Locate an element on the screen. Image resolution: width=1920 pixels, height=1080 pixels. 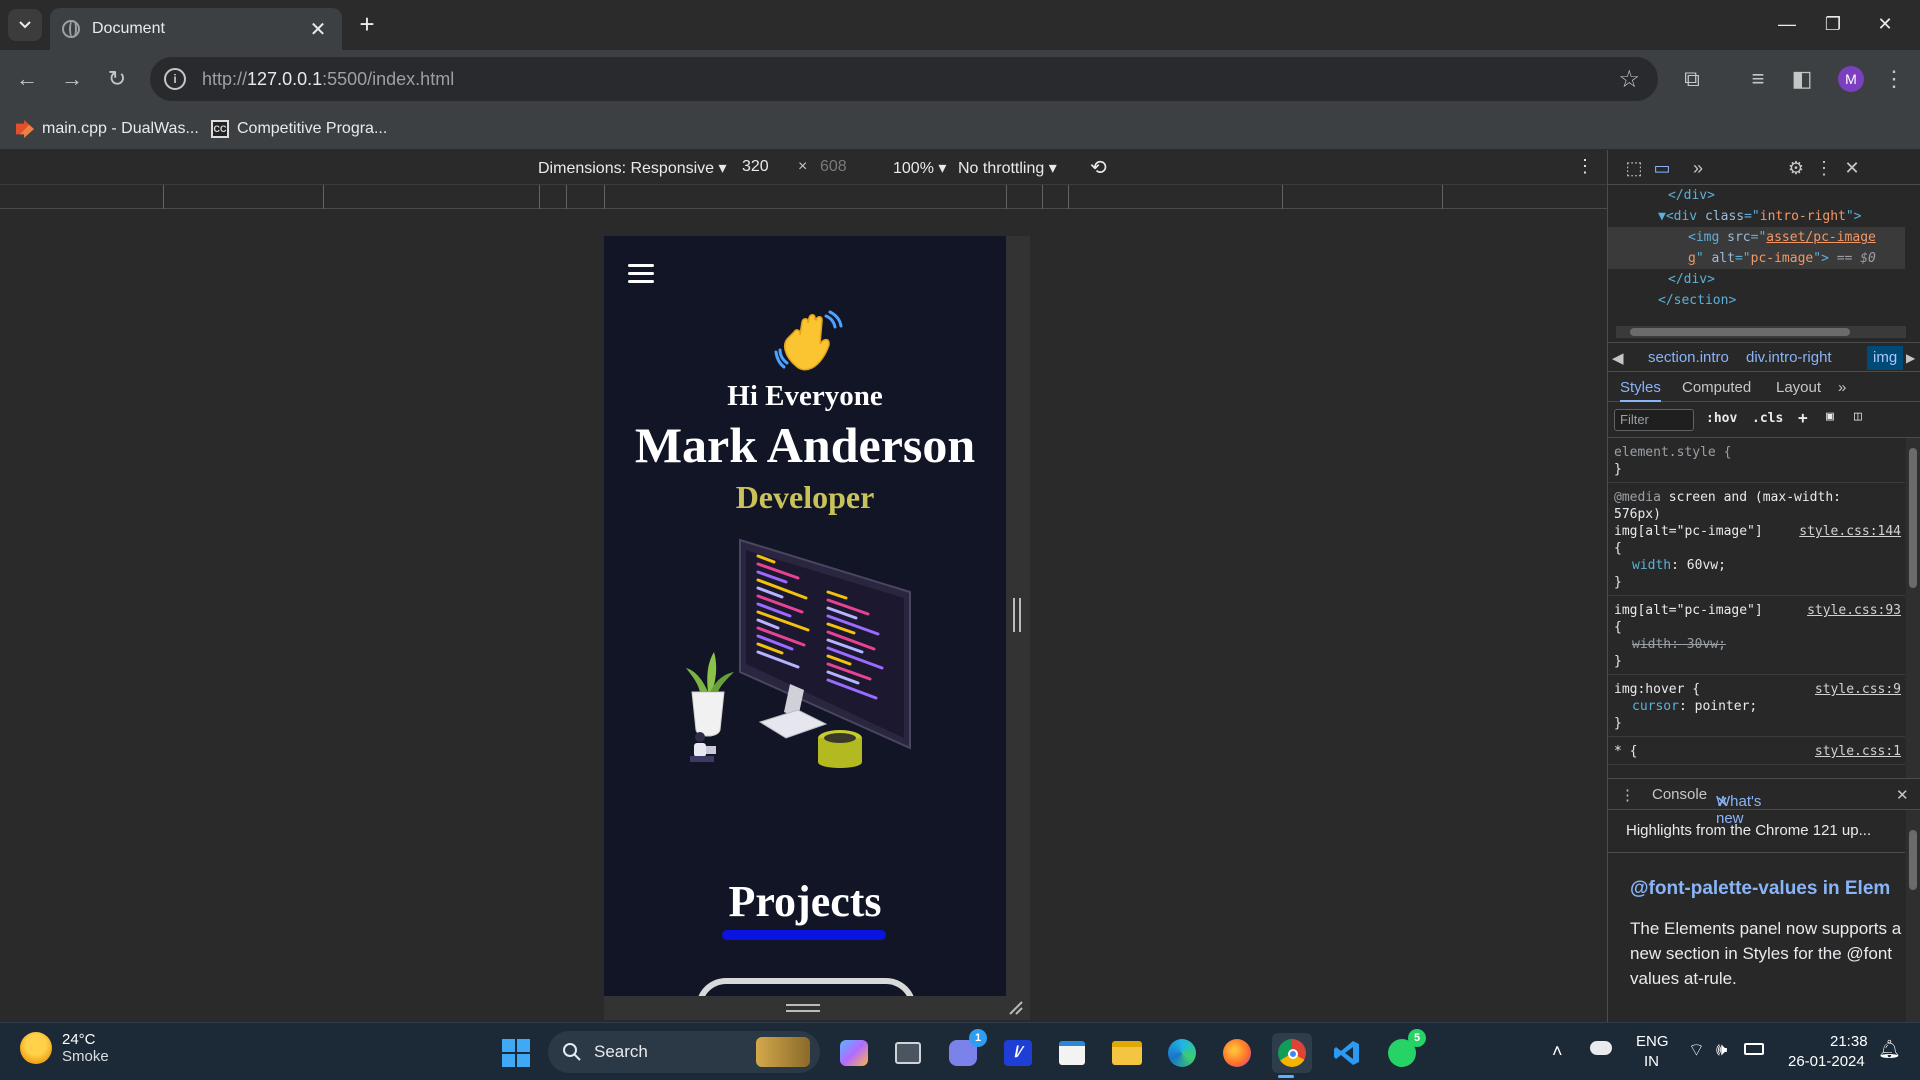
onedrive-cloud-icon is located at coordinates (1601, 1048).